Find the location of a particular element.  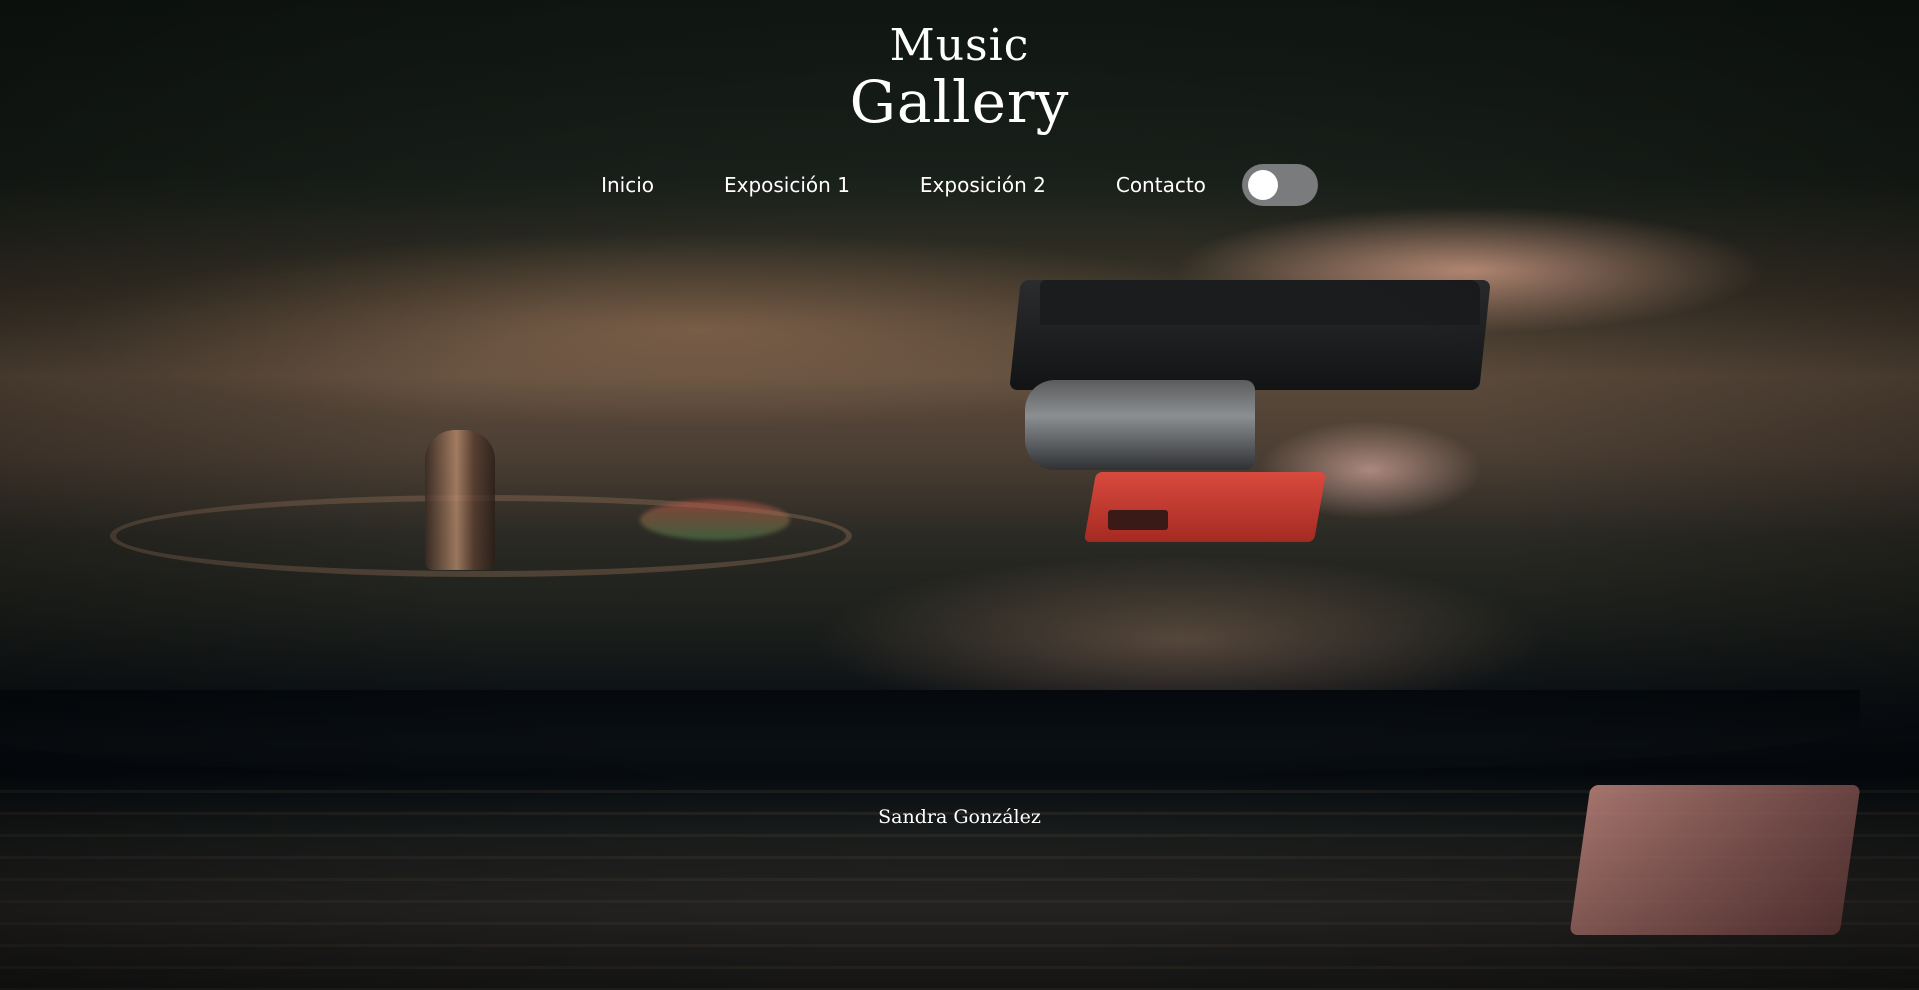

toggle-knob is located at coordinates (1262, 185).